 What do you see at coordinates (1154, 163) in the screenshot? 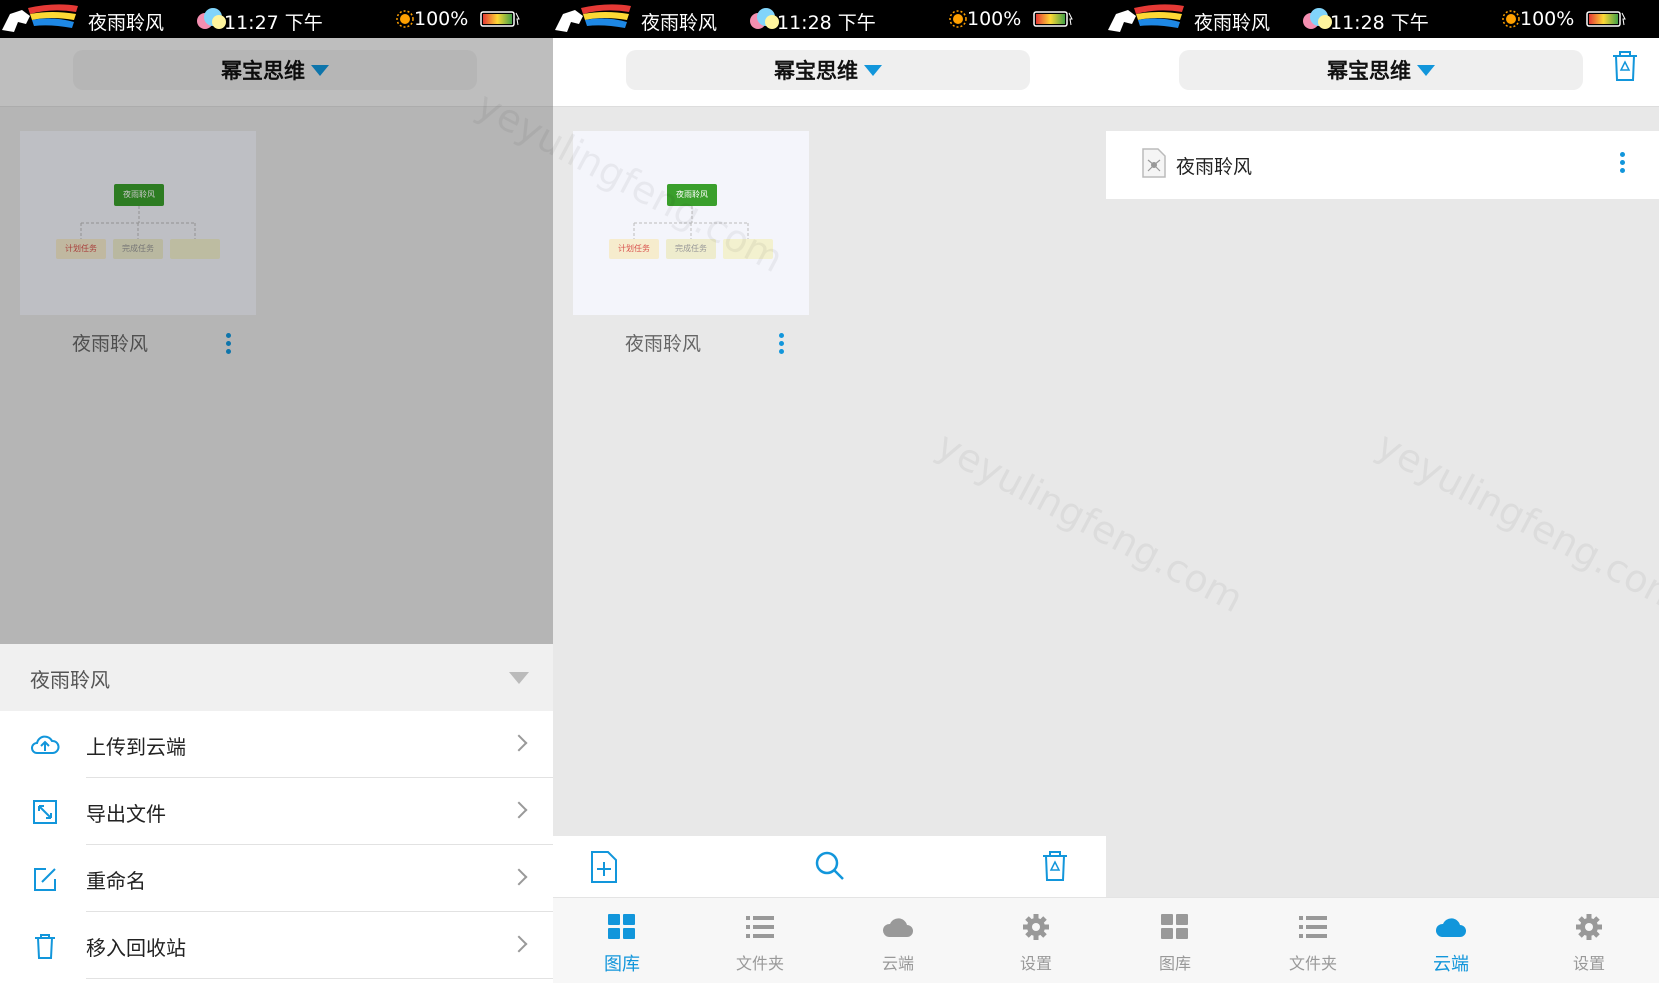
I see `mindmap-file-icon` at bounding box center [1154, 163].